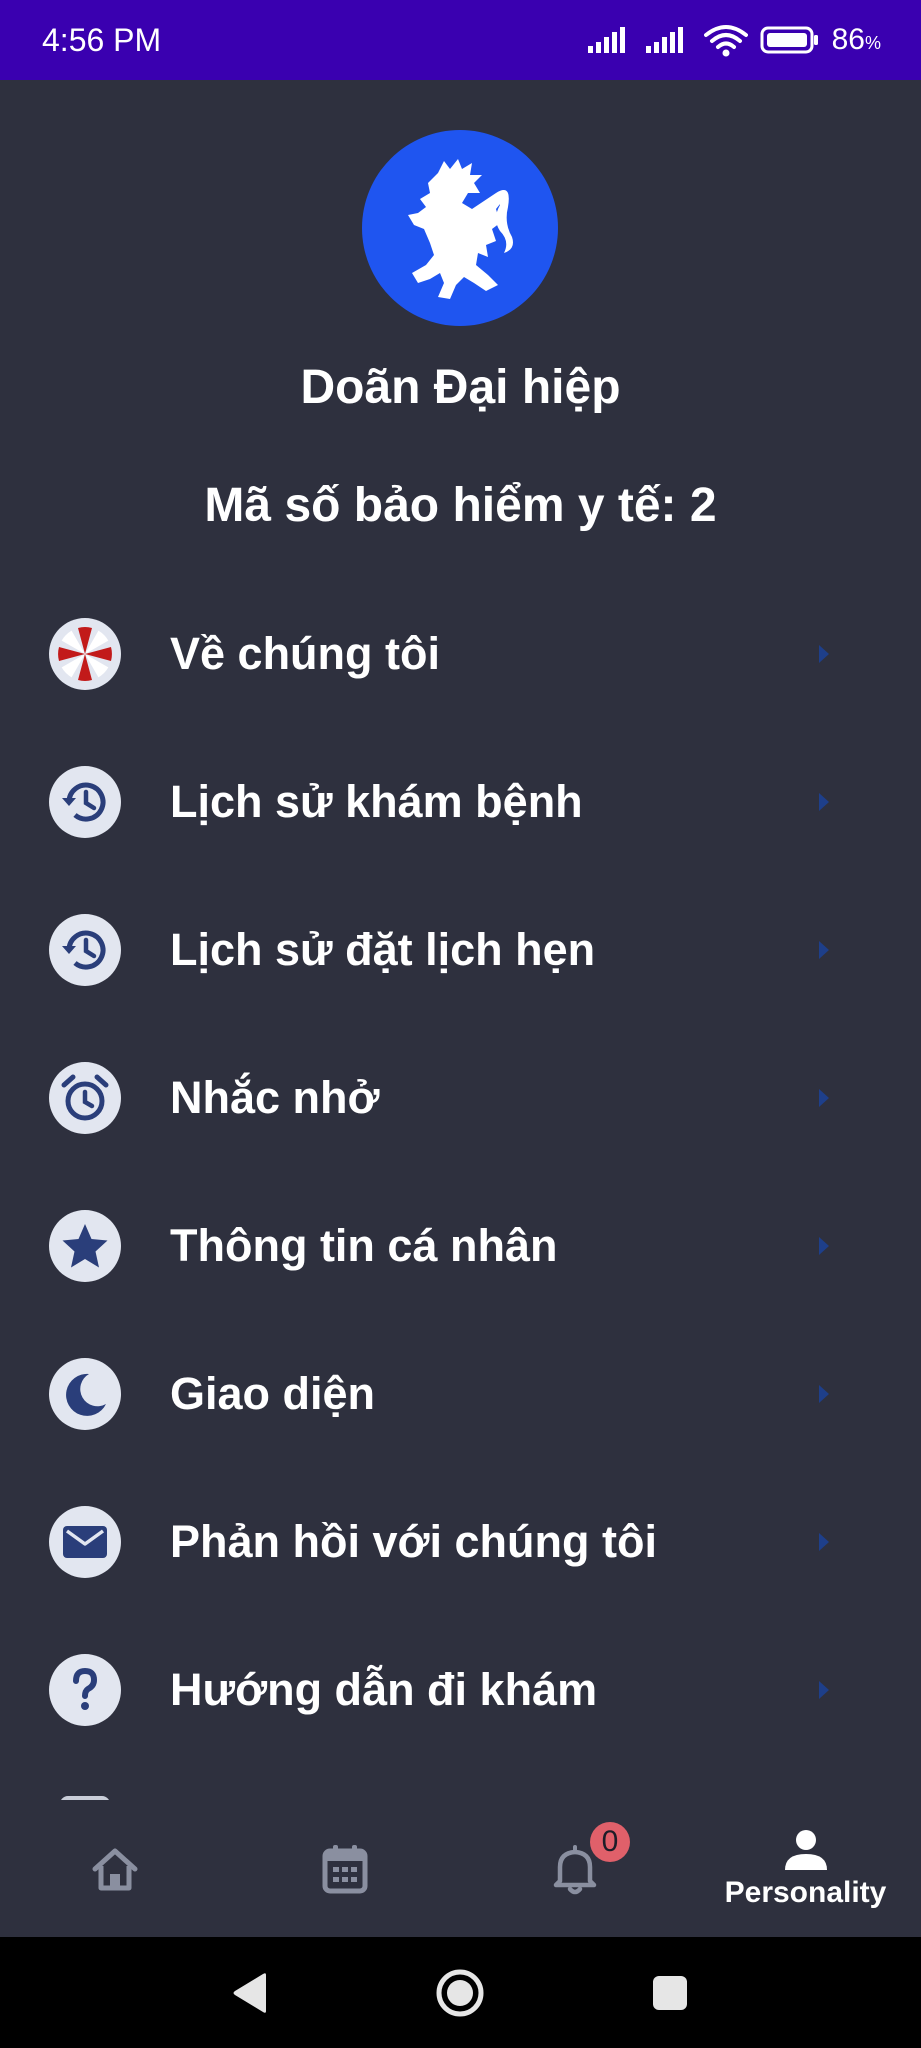  Describe the element at coordinates (460, 654) in the screenshot. I see `menu-item-about-us: Về chúng tôi` at that location.